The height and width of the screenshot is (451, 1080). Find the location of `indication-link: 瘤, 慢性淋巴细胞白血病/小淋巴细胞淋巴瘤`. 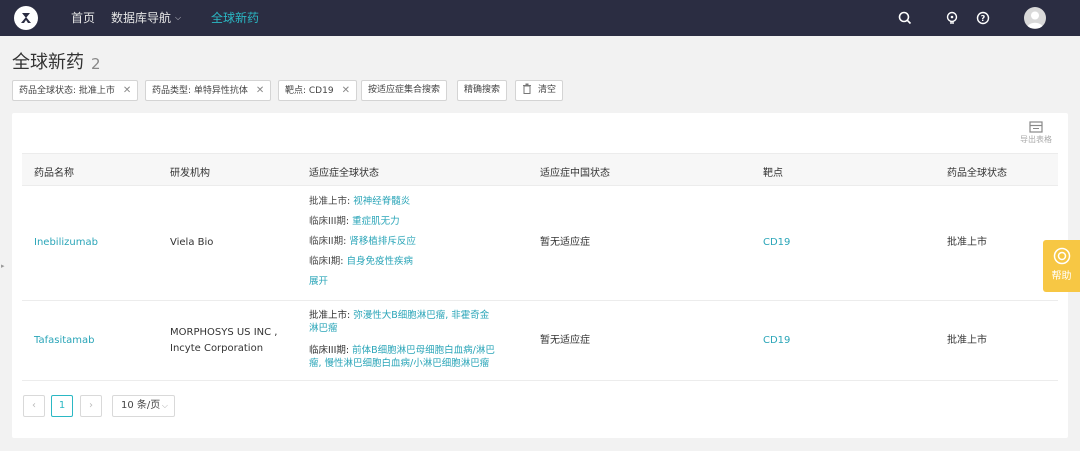

indication-link: 瘤, 慢性淋巴细胞白血病/小淋巴细胞淋巴瘤 is located at coordinates (399, 363).